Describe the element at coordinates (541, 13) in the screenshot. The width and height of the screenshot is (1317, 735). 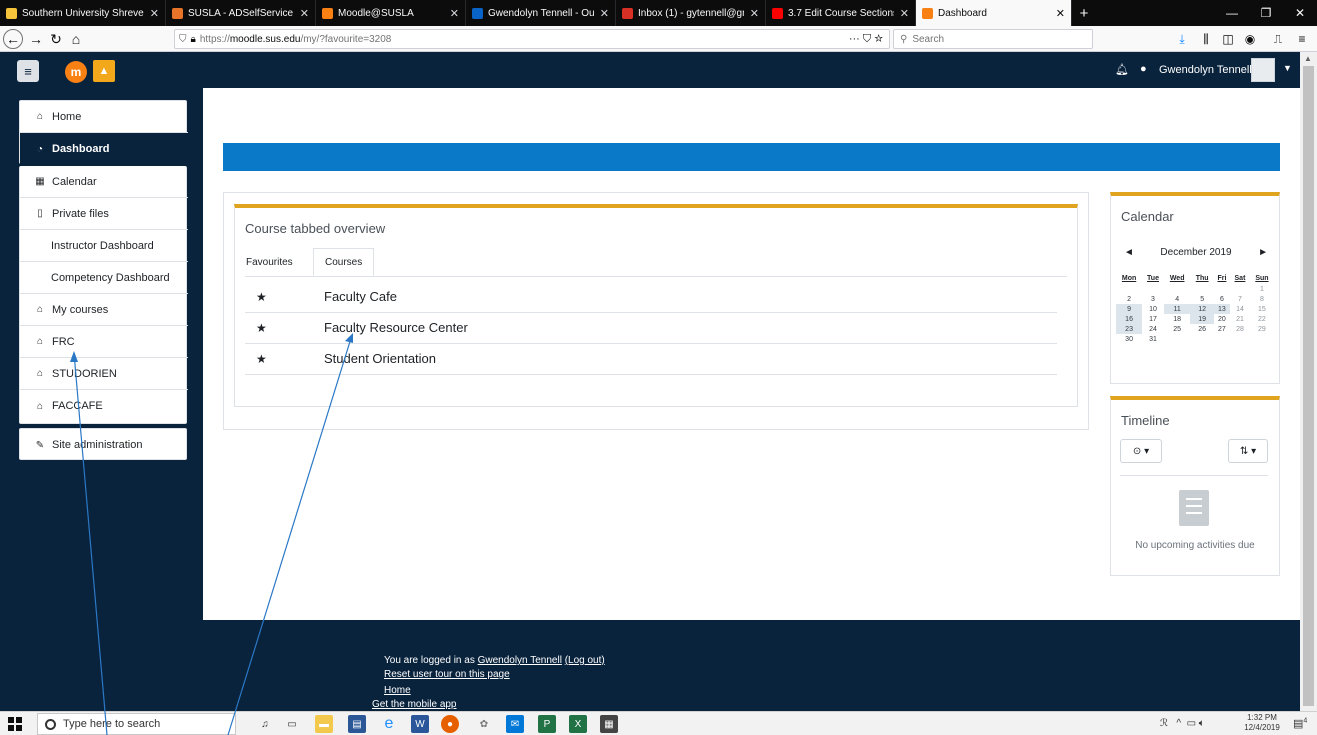
I see `browser-tab: Gwendolyn Tennell - Outlook – ✕` at that location.